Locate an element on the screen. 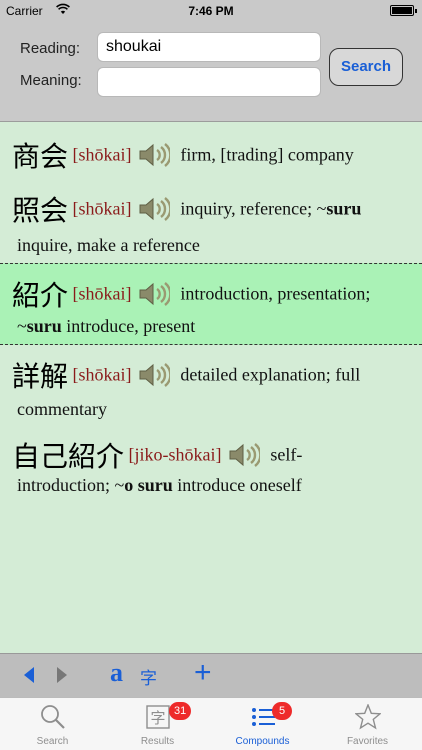  back-arrow-icon is located at coordinates (29, 675).